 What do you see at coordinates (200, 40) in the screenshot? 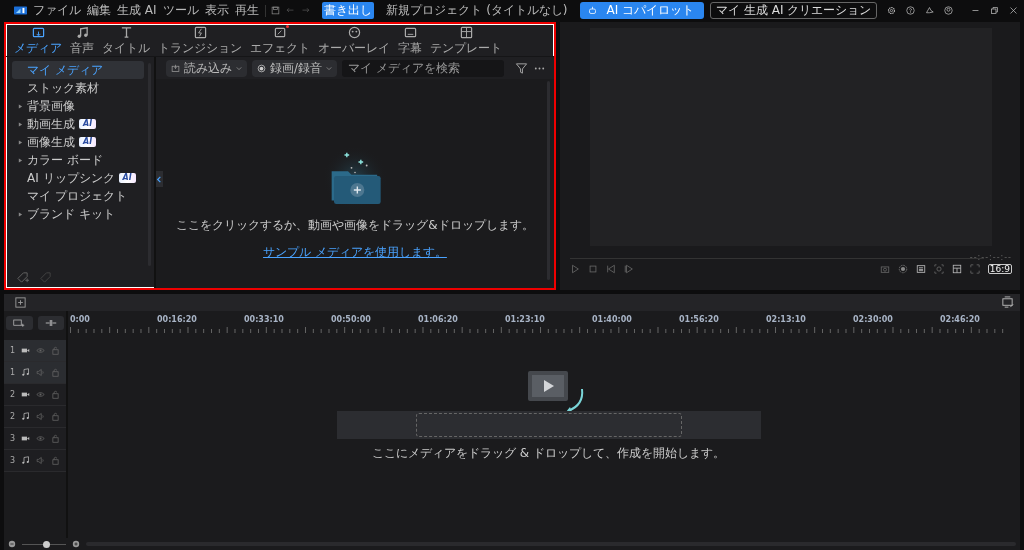
I see `media-tab: トランジション` at bounding box center [200, 40].